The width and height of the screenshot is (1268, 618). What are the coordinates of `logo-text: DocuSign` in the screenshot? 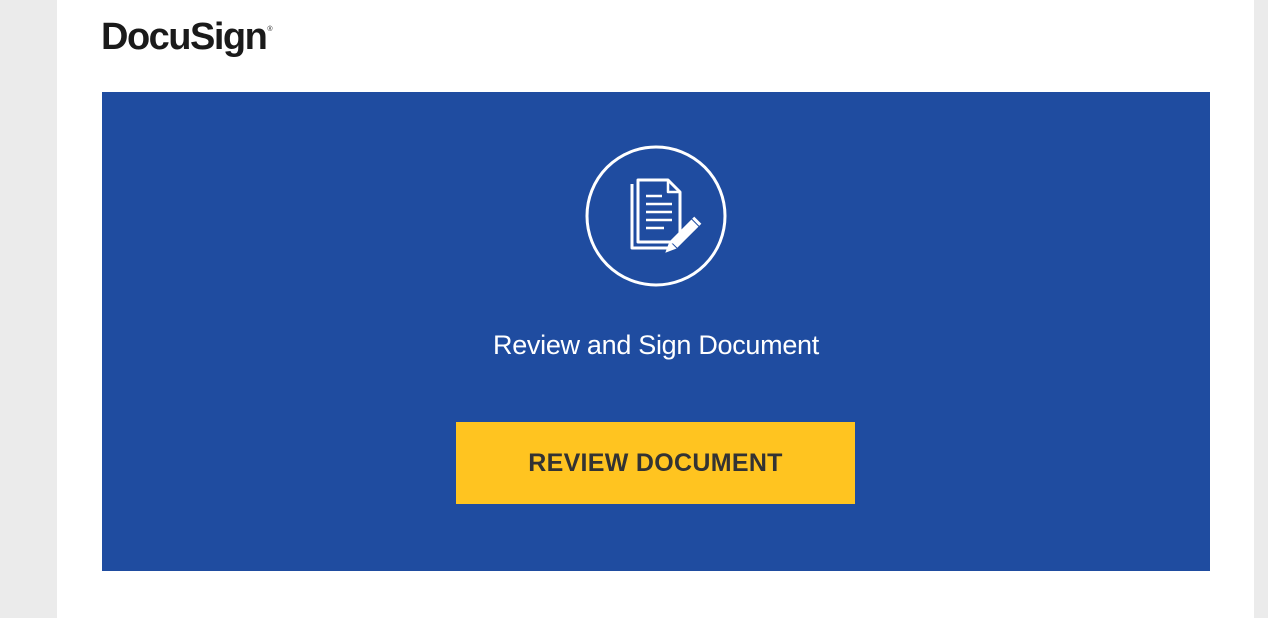 It's located at (184, 37).